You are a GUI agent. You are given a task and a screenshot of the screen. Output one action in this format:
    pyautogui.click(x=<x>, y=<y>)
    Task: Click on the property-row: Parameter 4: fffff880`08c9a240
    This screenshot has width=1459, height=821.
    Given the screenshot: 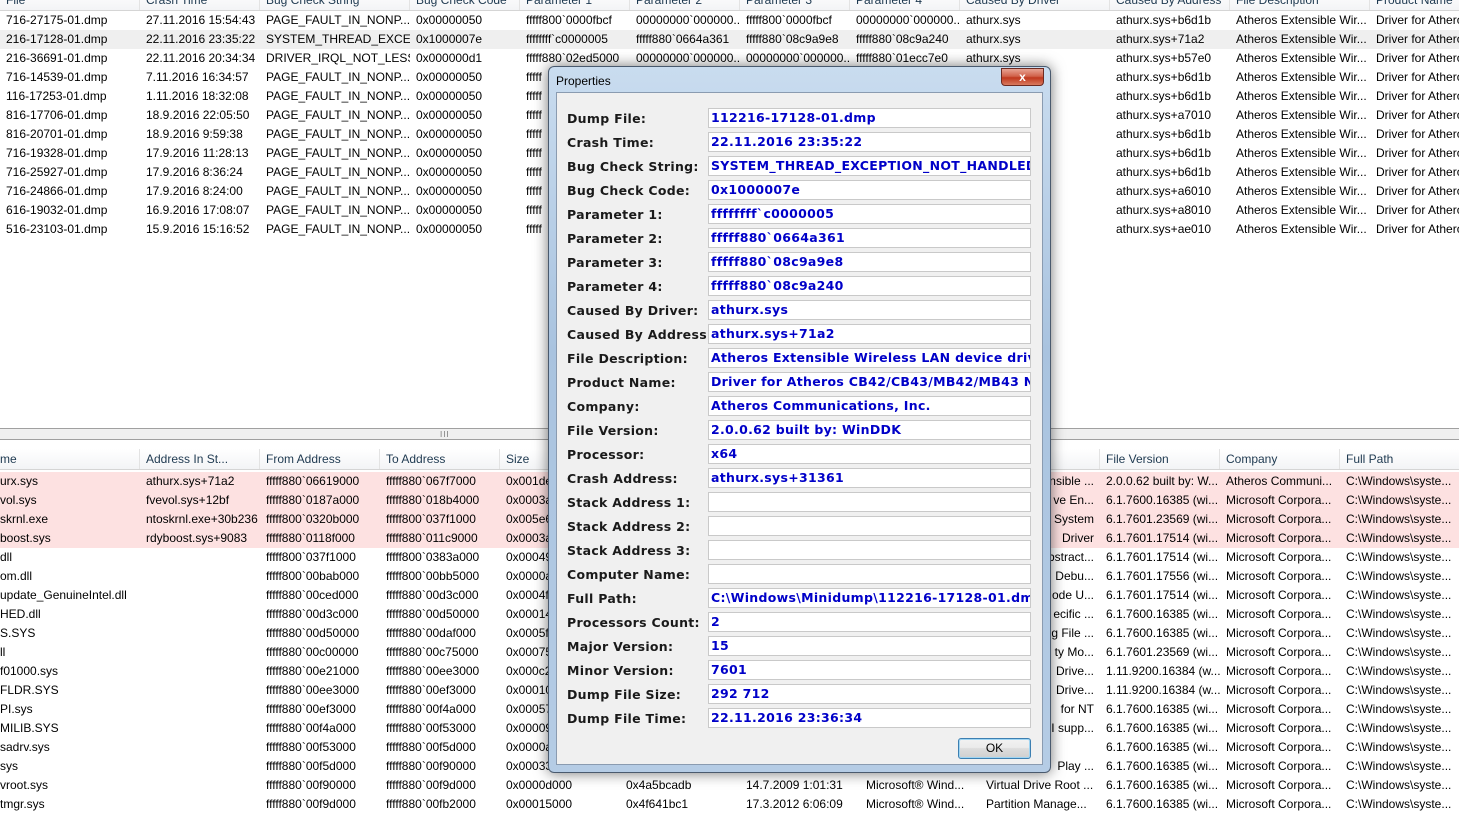 What is the action you would take?
    pyautogui.click(x=799, y=288)
    